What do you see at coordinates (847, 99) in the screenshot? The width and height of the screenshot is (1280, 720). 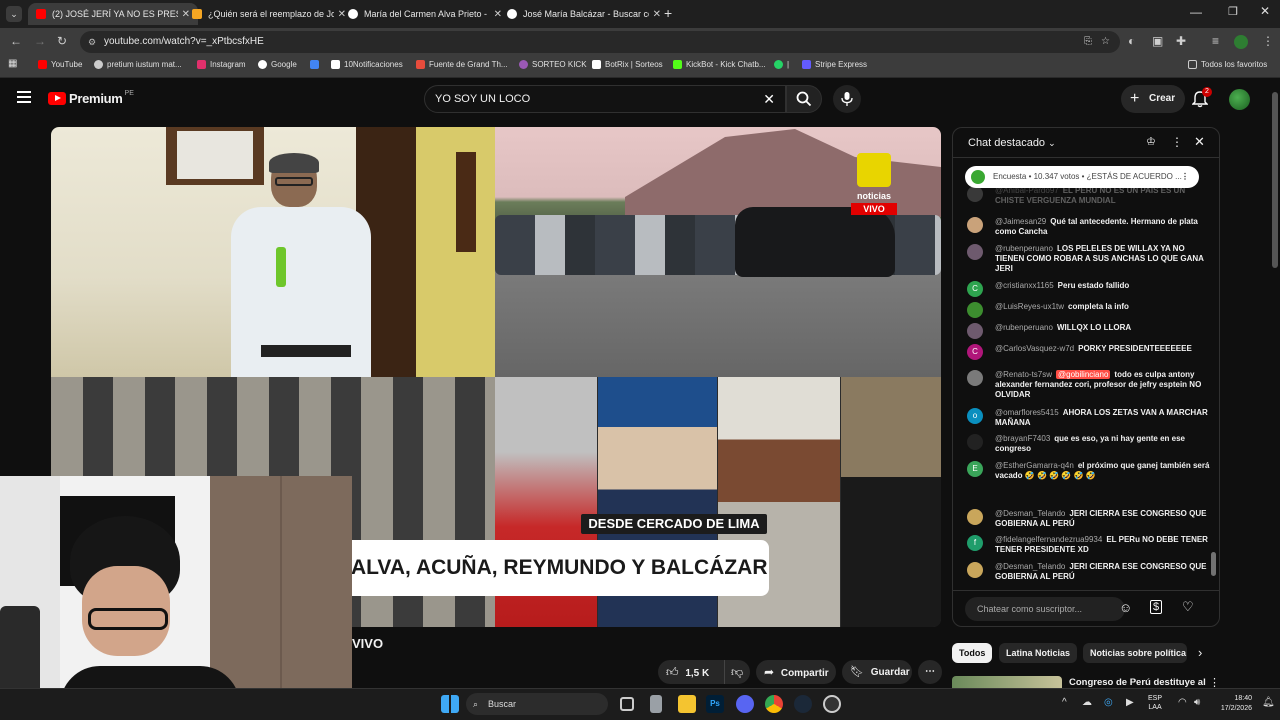 I see `voice-search-button` at bounding box center [847, 99].